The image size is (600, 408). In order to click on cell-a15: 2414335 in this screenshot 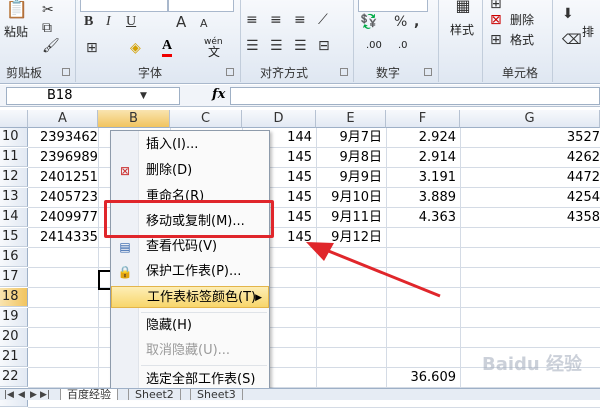, I will do `click(63, 237)`.